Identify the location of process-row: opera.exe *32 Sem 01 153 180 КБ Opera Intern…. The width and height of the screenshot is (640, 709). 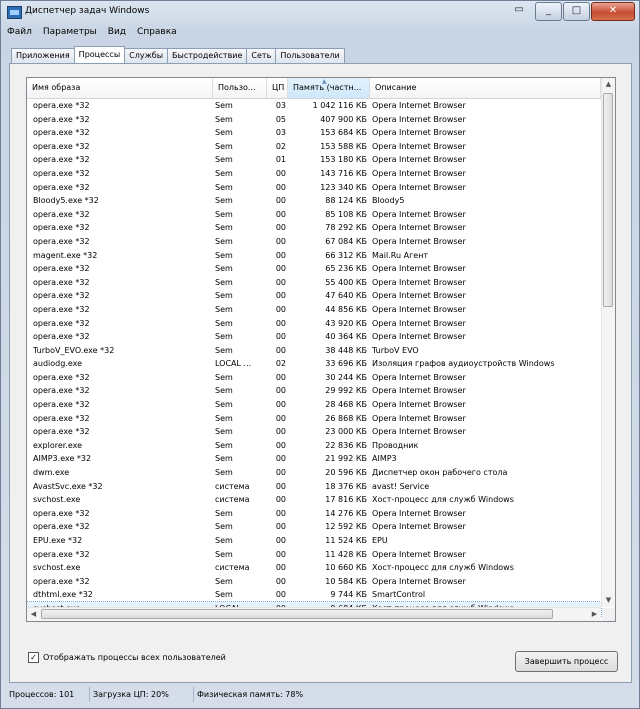
(314, 160).